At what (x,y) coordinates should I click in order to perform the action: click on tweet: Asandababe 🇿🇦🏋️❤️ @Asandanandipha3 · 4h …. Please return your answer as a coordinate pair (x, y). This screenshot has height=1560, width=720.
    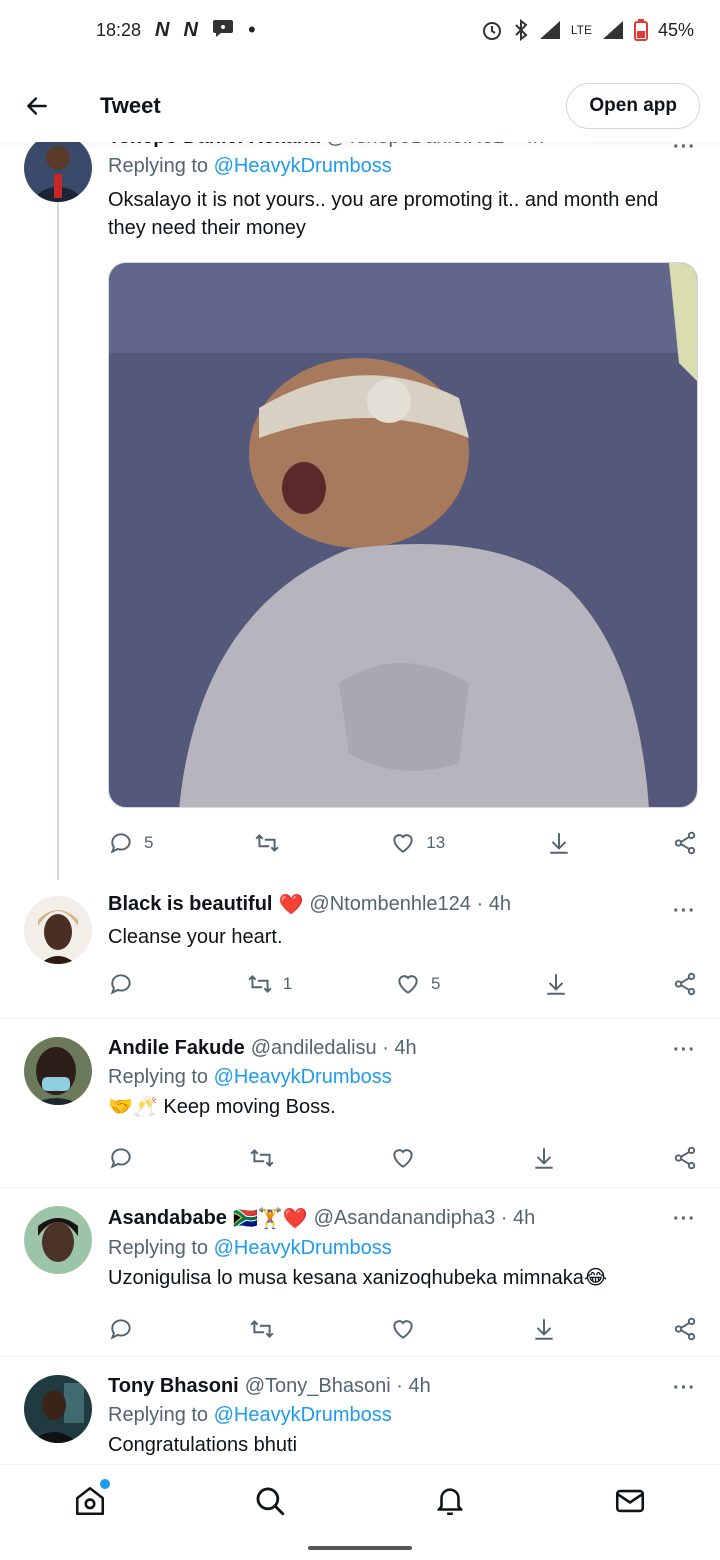
    Looking at the image, I should click on (360, 1272).